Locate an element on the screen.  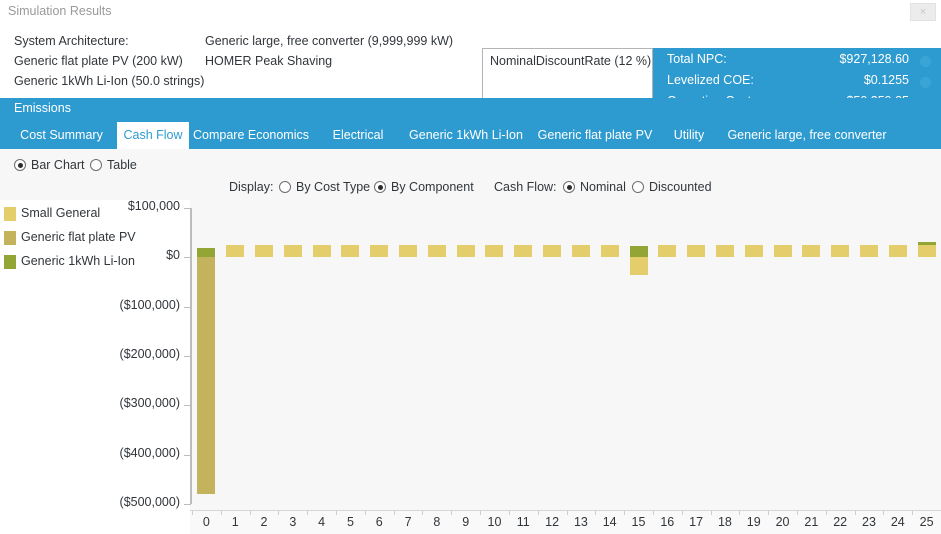
x-axis-tick-label: 0 is located at coordinates (206, 522).